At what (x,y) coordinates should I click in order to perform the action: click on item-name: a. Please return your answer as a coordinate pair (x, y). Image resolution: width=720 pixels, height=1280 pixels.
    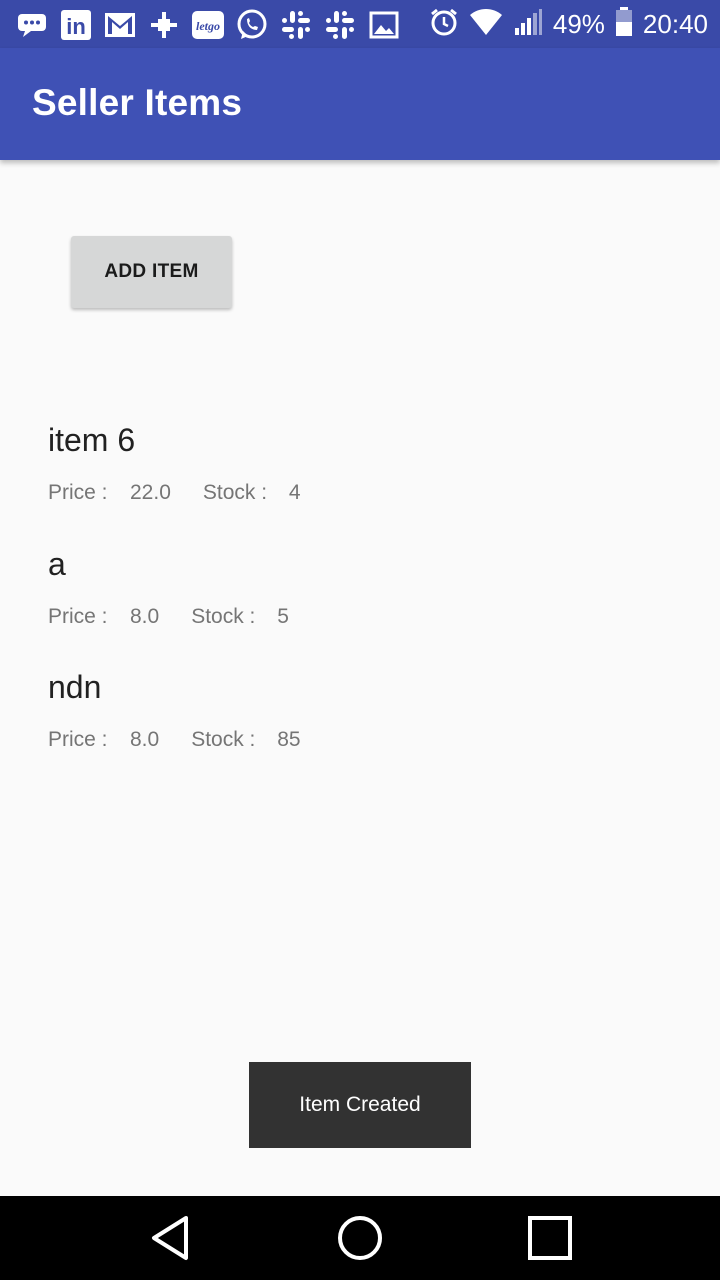
    Looking at the image, I should click on (57, 564).